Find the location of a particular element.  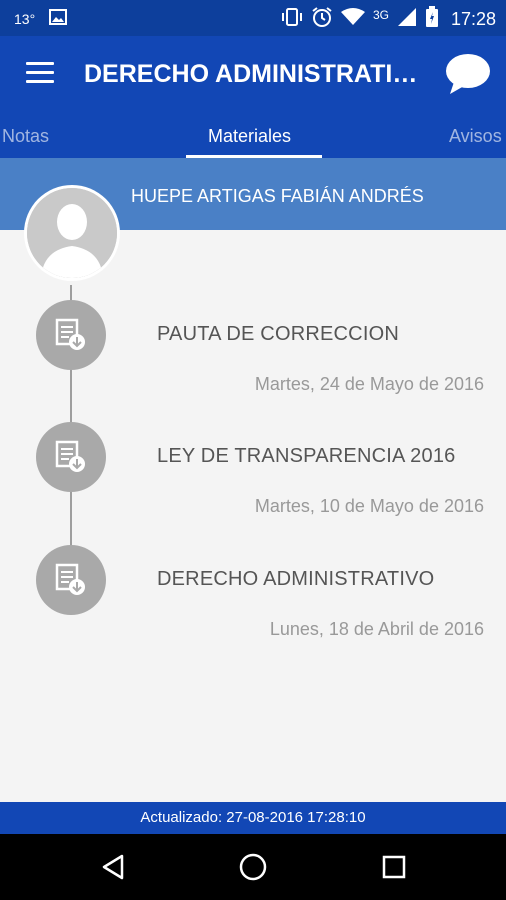

signal-icon is located at coordinates (407, 19).